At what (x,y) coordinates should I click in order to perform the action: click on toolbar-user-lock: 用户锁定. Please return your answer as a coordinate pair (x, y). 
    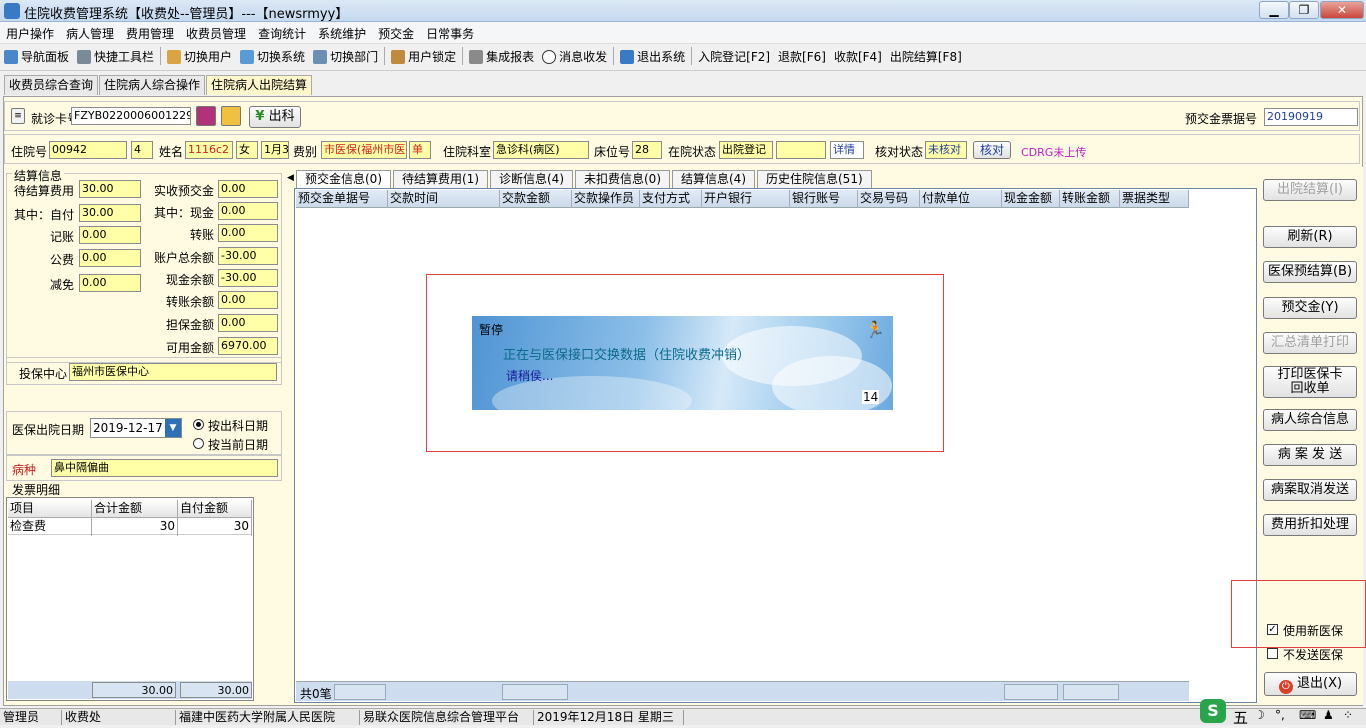
    Looking at the image, I should click on (423, 57).